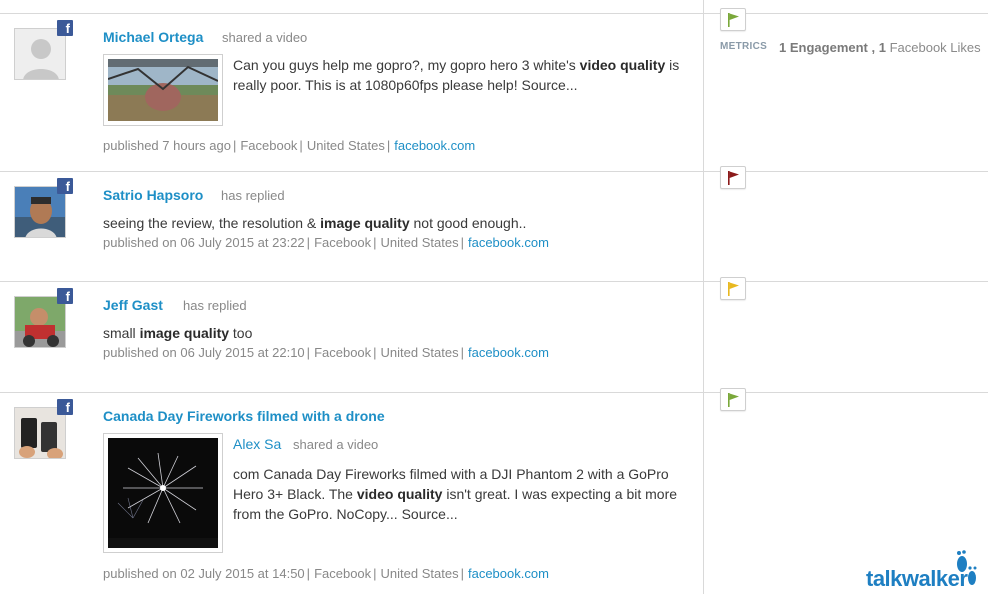 This screenshot has width=988, height=600. What do you see at coordinates (917, 578) in the screenshot?
I see `logo-text: talkwalker` at bounding box center [917, 578].